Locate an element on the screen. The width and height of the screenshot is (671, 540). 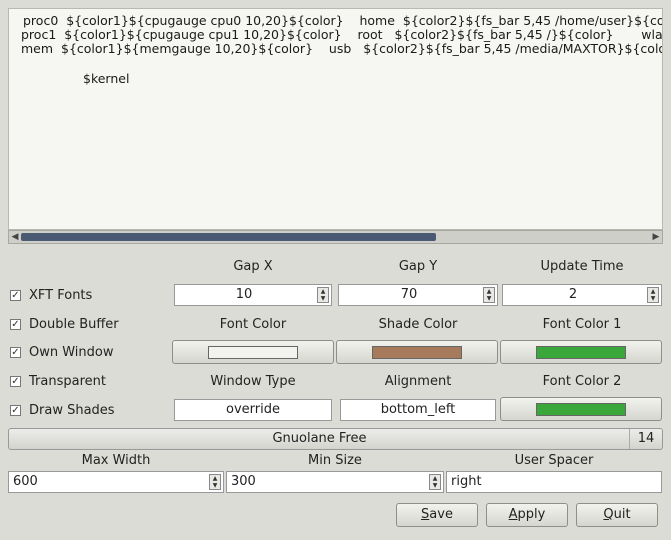
scroll-right-icon: ▶ is located at coordinates (656, 237).